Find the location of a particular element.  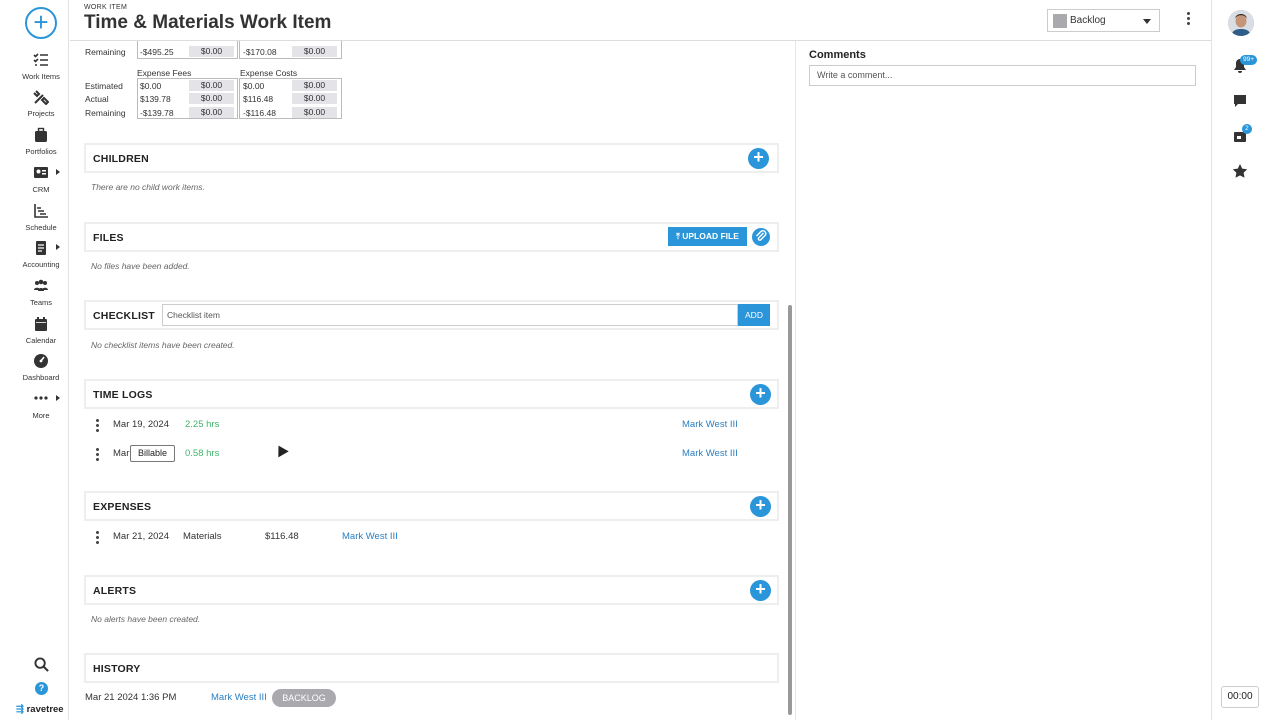

list-check-icon is located at coordinates (40, 59).